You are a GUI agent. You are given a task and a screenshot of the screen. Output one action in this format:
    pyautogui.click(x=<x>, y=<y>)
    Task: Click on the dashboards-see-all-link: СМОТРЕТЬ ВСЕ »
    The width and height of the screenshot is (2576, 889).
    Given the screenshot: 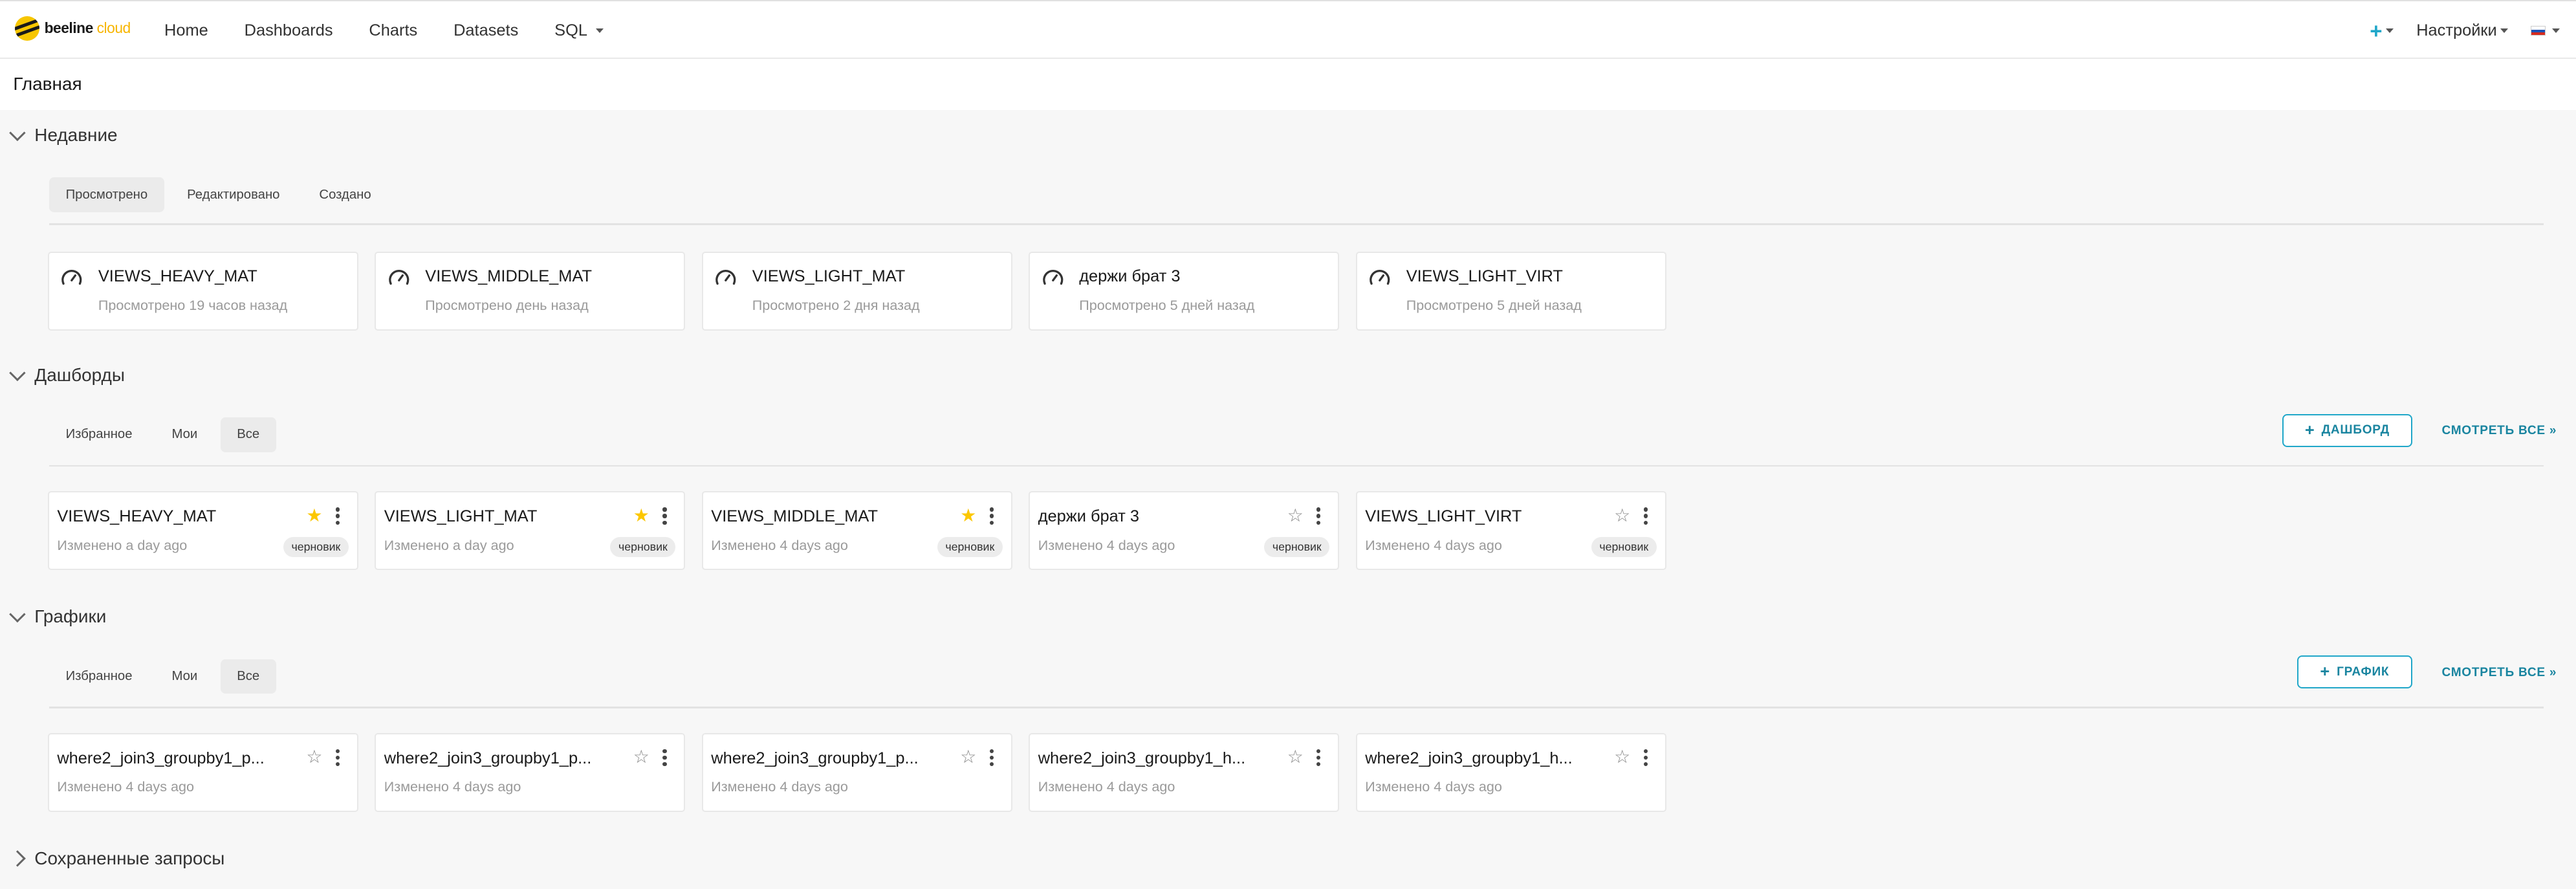 What is the action you would take?
    pyautogui.click(x=2499, y=431)
    